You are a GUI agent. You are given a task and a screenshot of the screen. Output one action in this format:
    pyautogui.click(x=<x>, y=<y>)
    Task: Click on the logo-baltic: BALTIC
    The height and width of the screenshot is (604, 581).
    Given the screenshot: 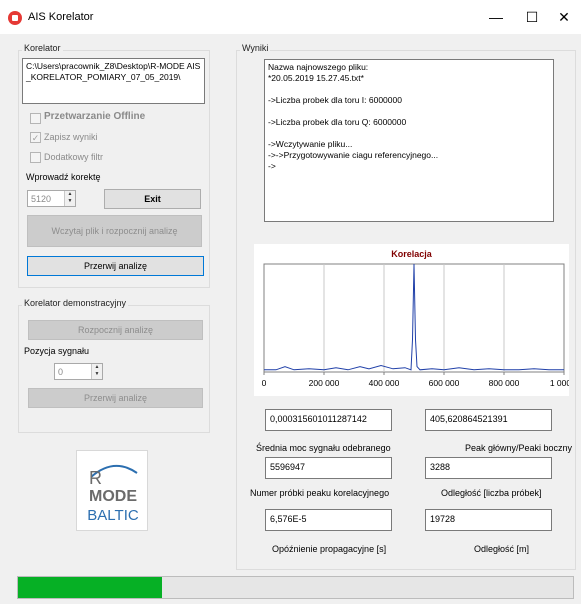 What is the action you would take?
    pyautogui.click(x=113, y=515)
    